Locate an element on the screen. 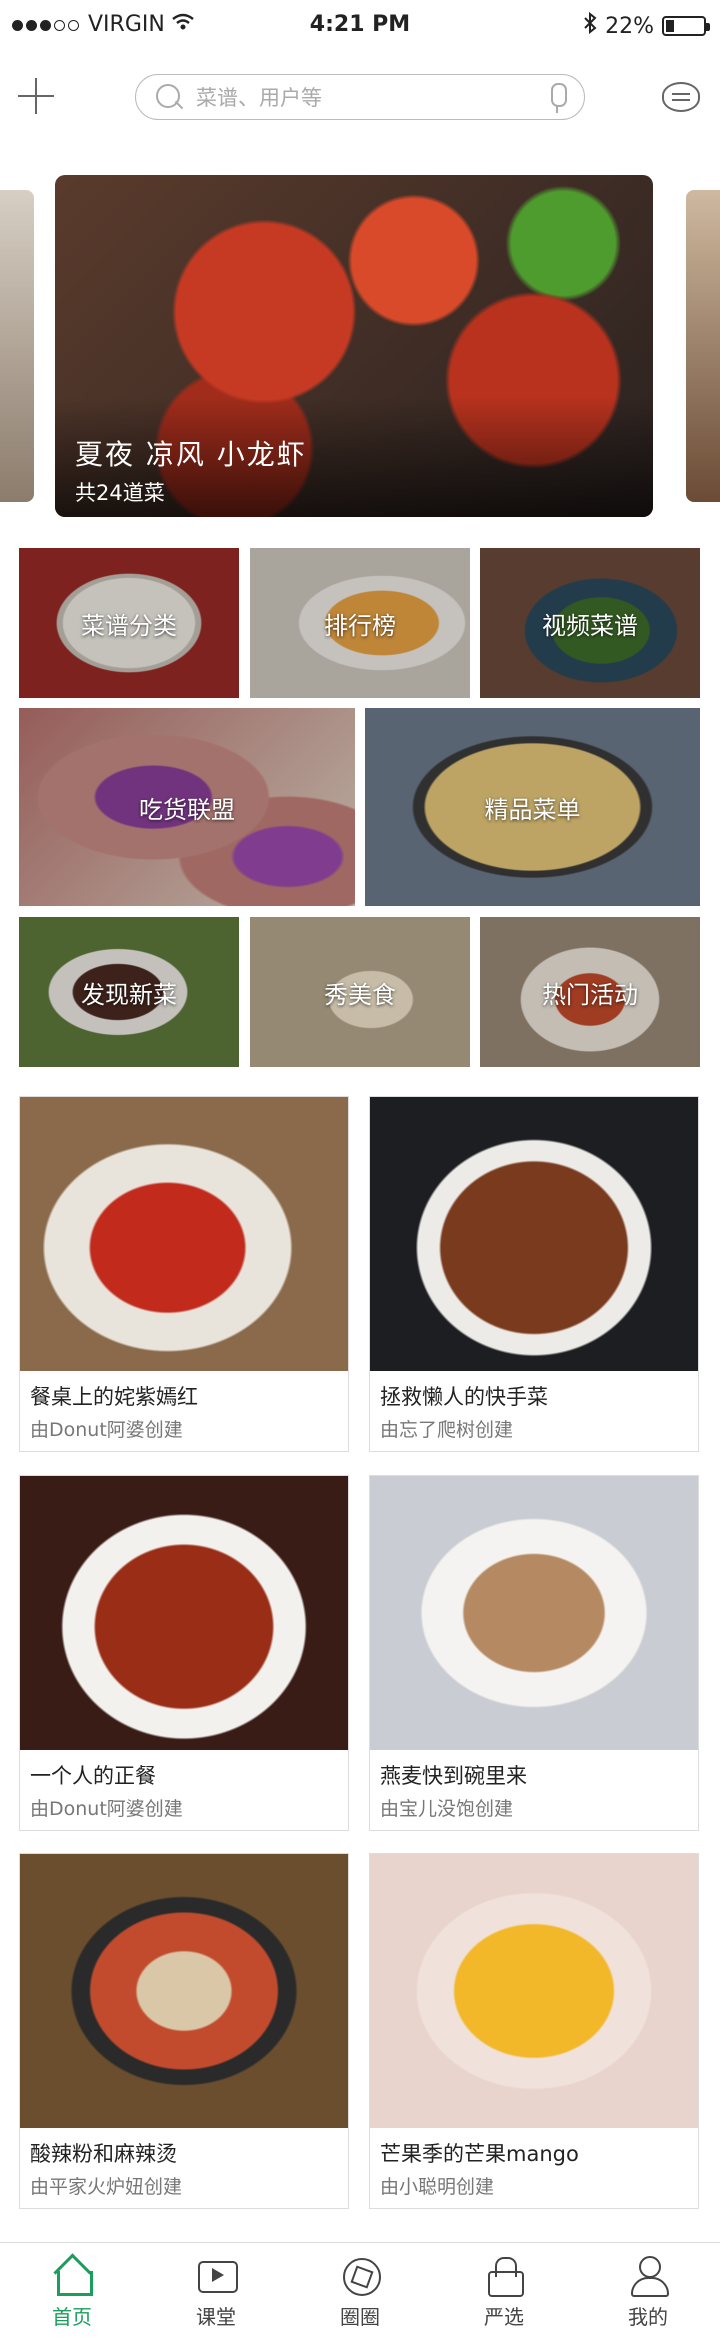  category-show-food: 秀美食 is located at coordinates (360, 992).